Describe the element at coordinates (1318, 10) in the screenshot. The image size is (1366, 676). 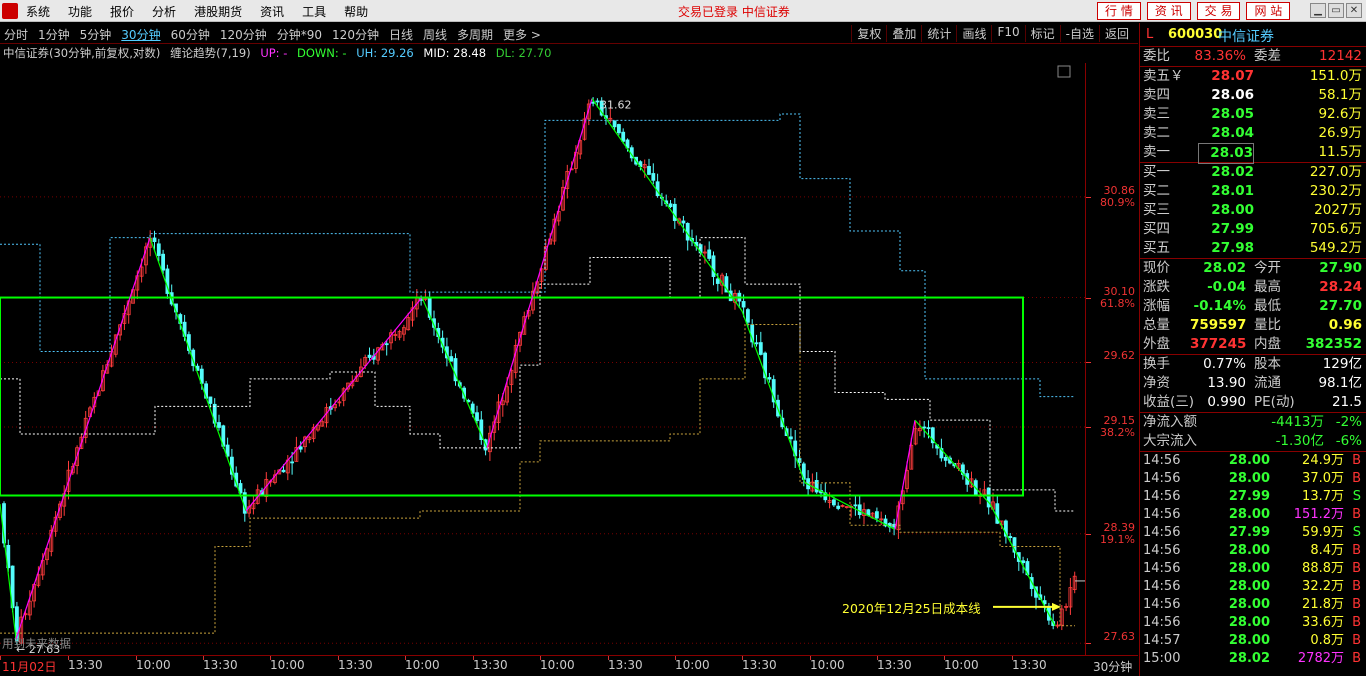
I see `minimize-icon: ▁` at that location.